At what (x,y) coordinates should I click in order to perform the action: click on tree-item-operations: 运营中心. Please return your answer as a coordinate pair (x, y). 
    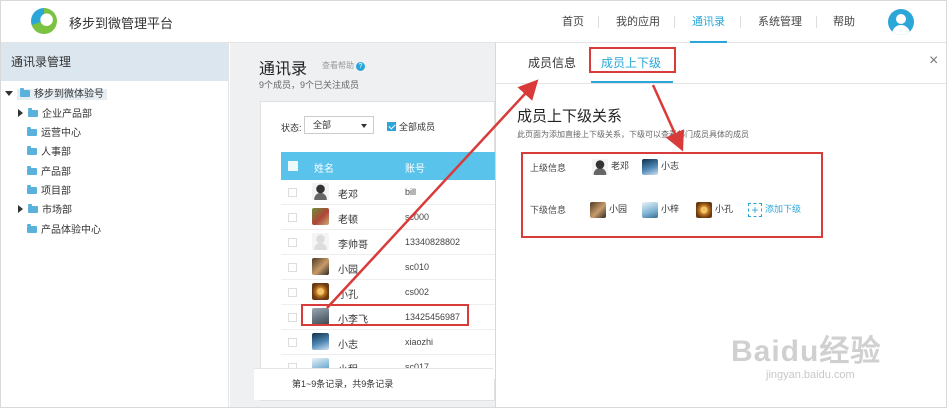
    Looking at the image, I should click on (54, 134).